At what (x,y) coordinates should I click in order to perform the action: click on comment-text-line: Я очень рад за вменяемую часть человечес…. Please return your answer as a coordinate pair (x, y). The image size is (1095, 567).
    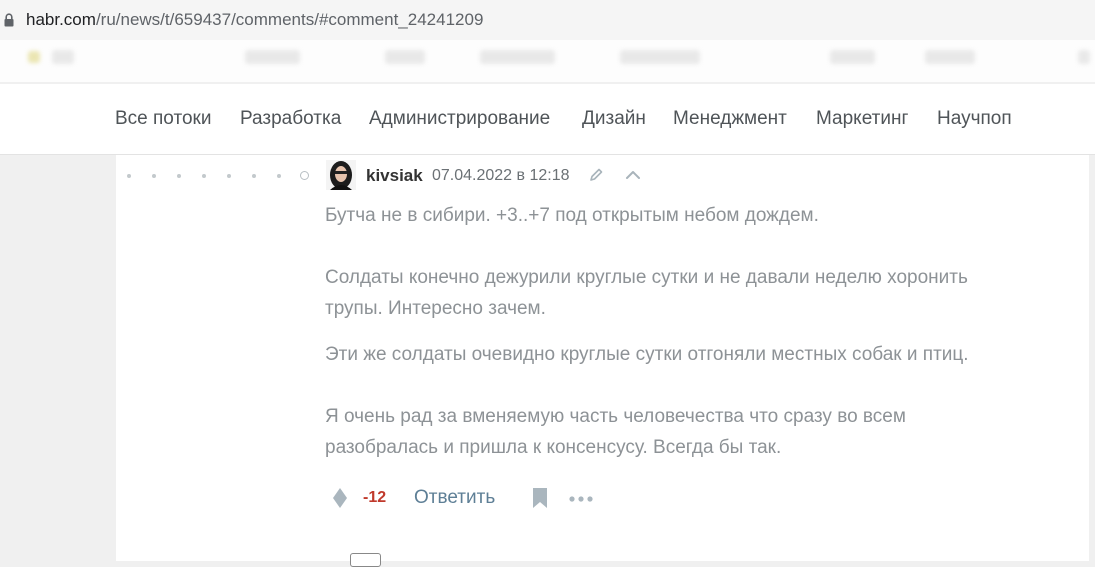
    Looking at the image, I should click on (615, 416).